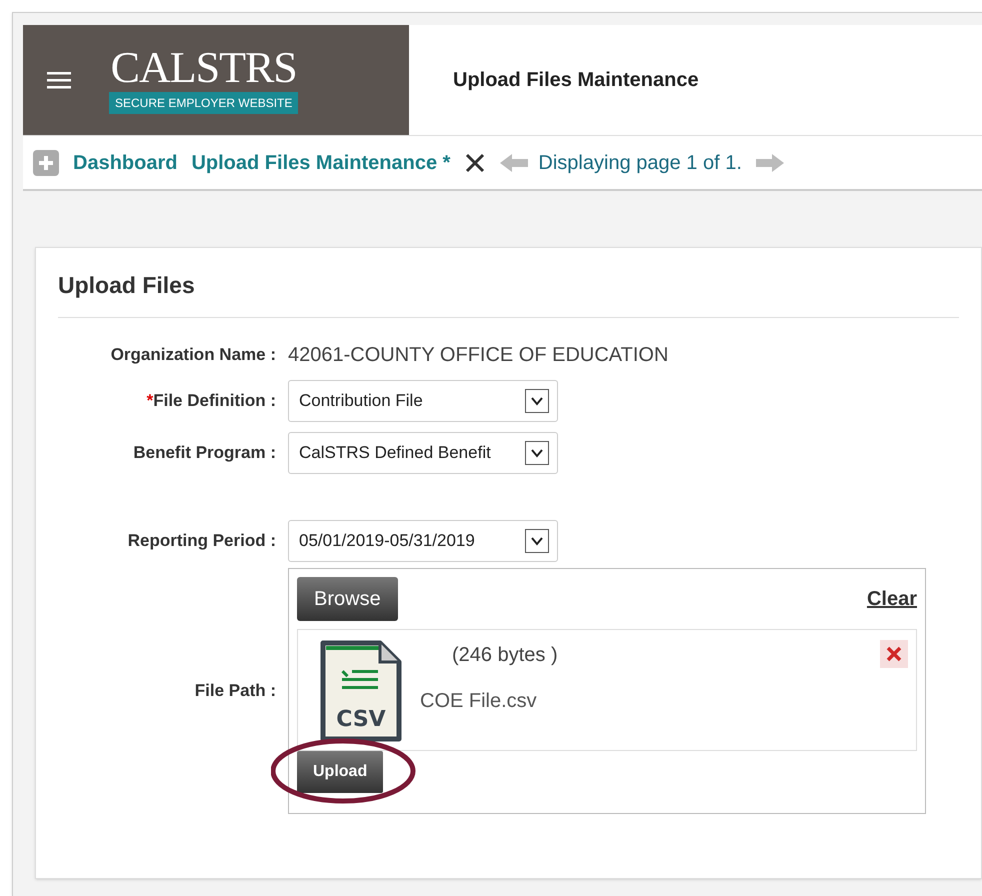  What do you see at coordinates (505, 655) in the screenshot?
I see `file-size: (246 bytes )` at bounding box center [505, 655].